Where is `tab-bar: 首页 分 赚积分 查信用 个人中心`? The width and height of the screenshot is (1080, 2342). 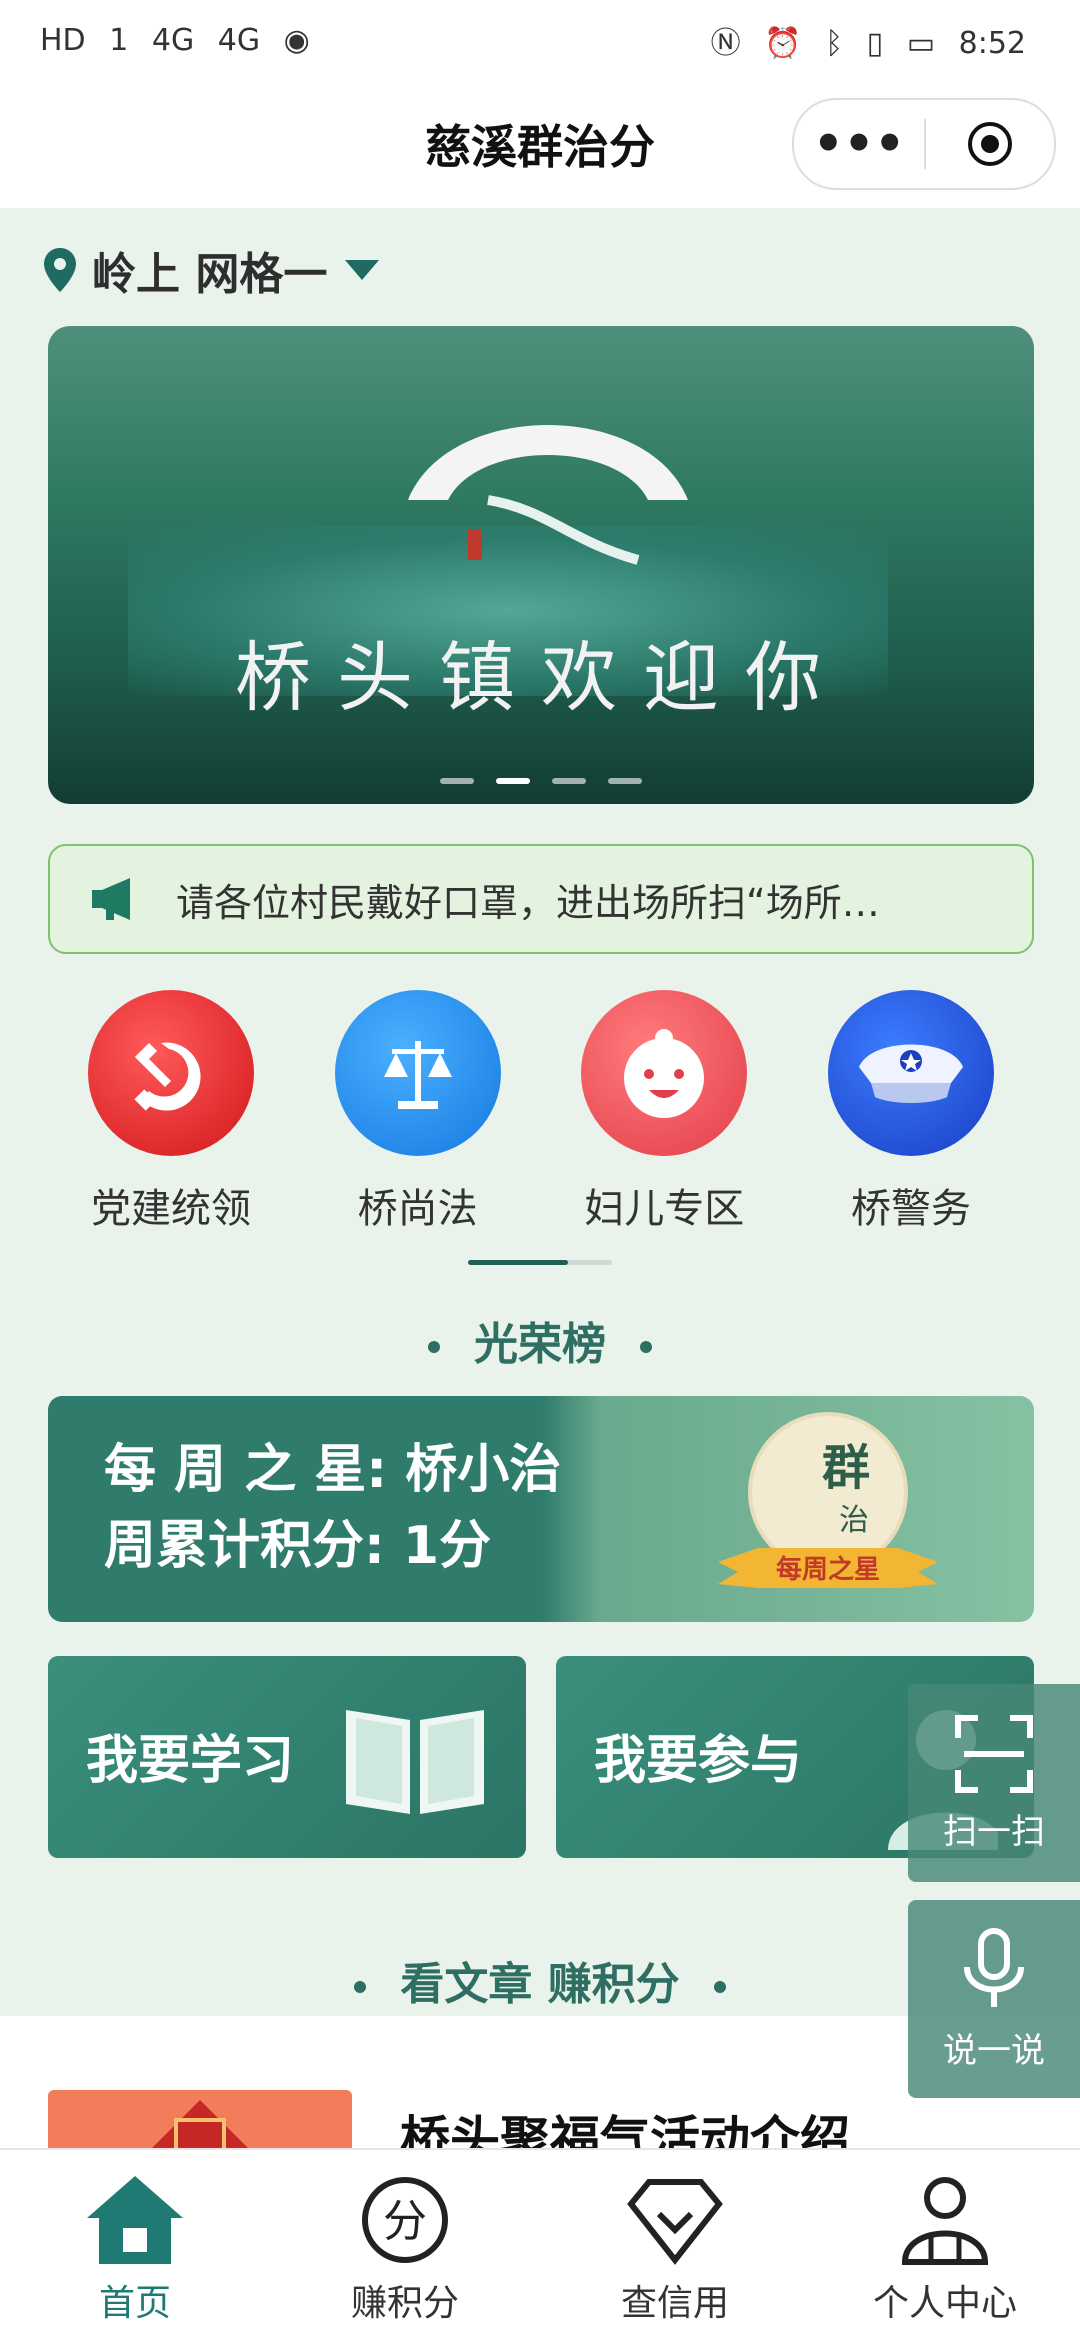
tab-bar: 首页 分 赚积分 查信用 个人中心 is located at coordinates (540, 2245).